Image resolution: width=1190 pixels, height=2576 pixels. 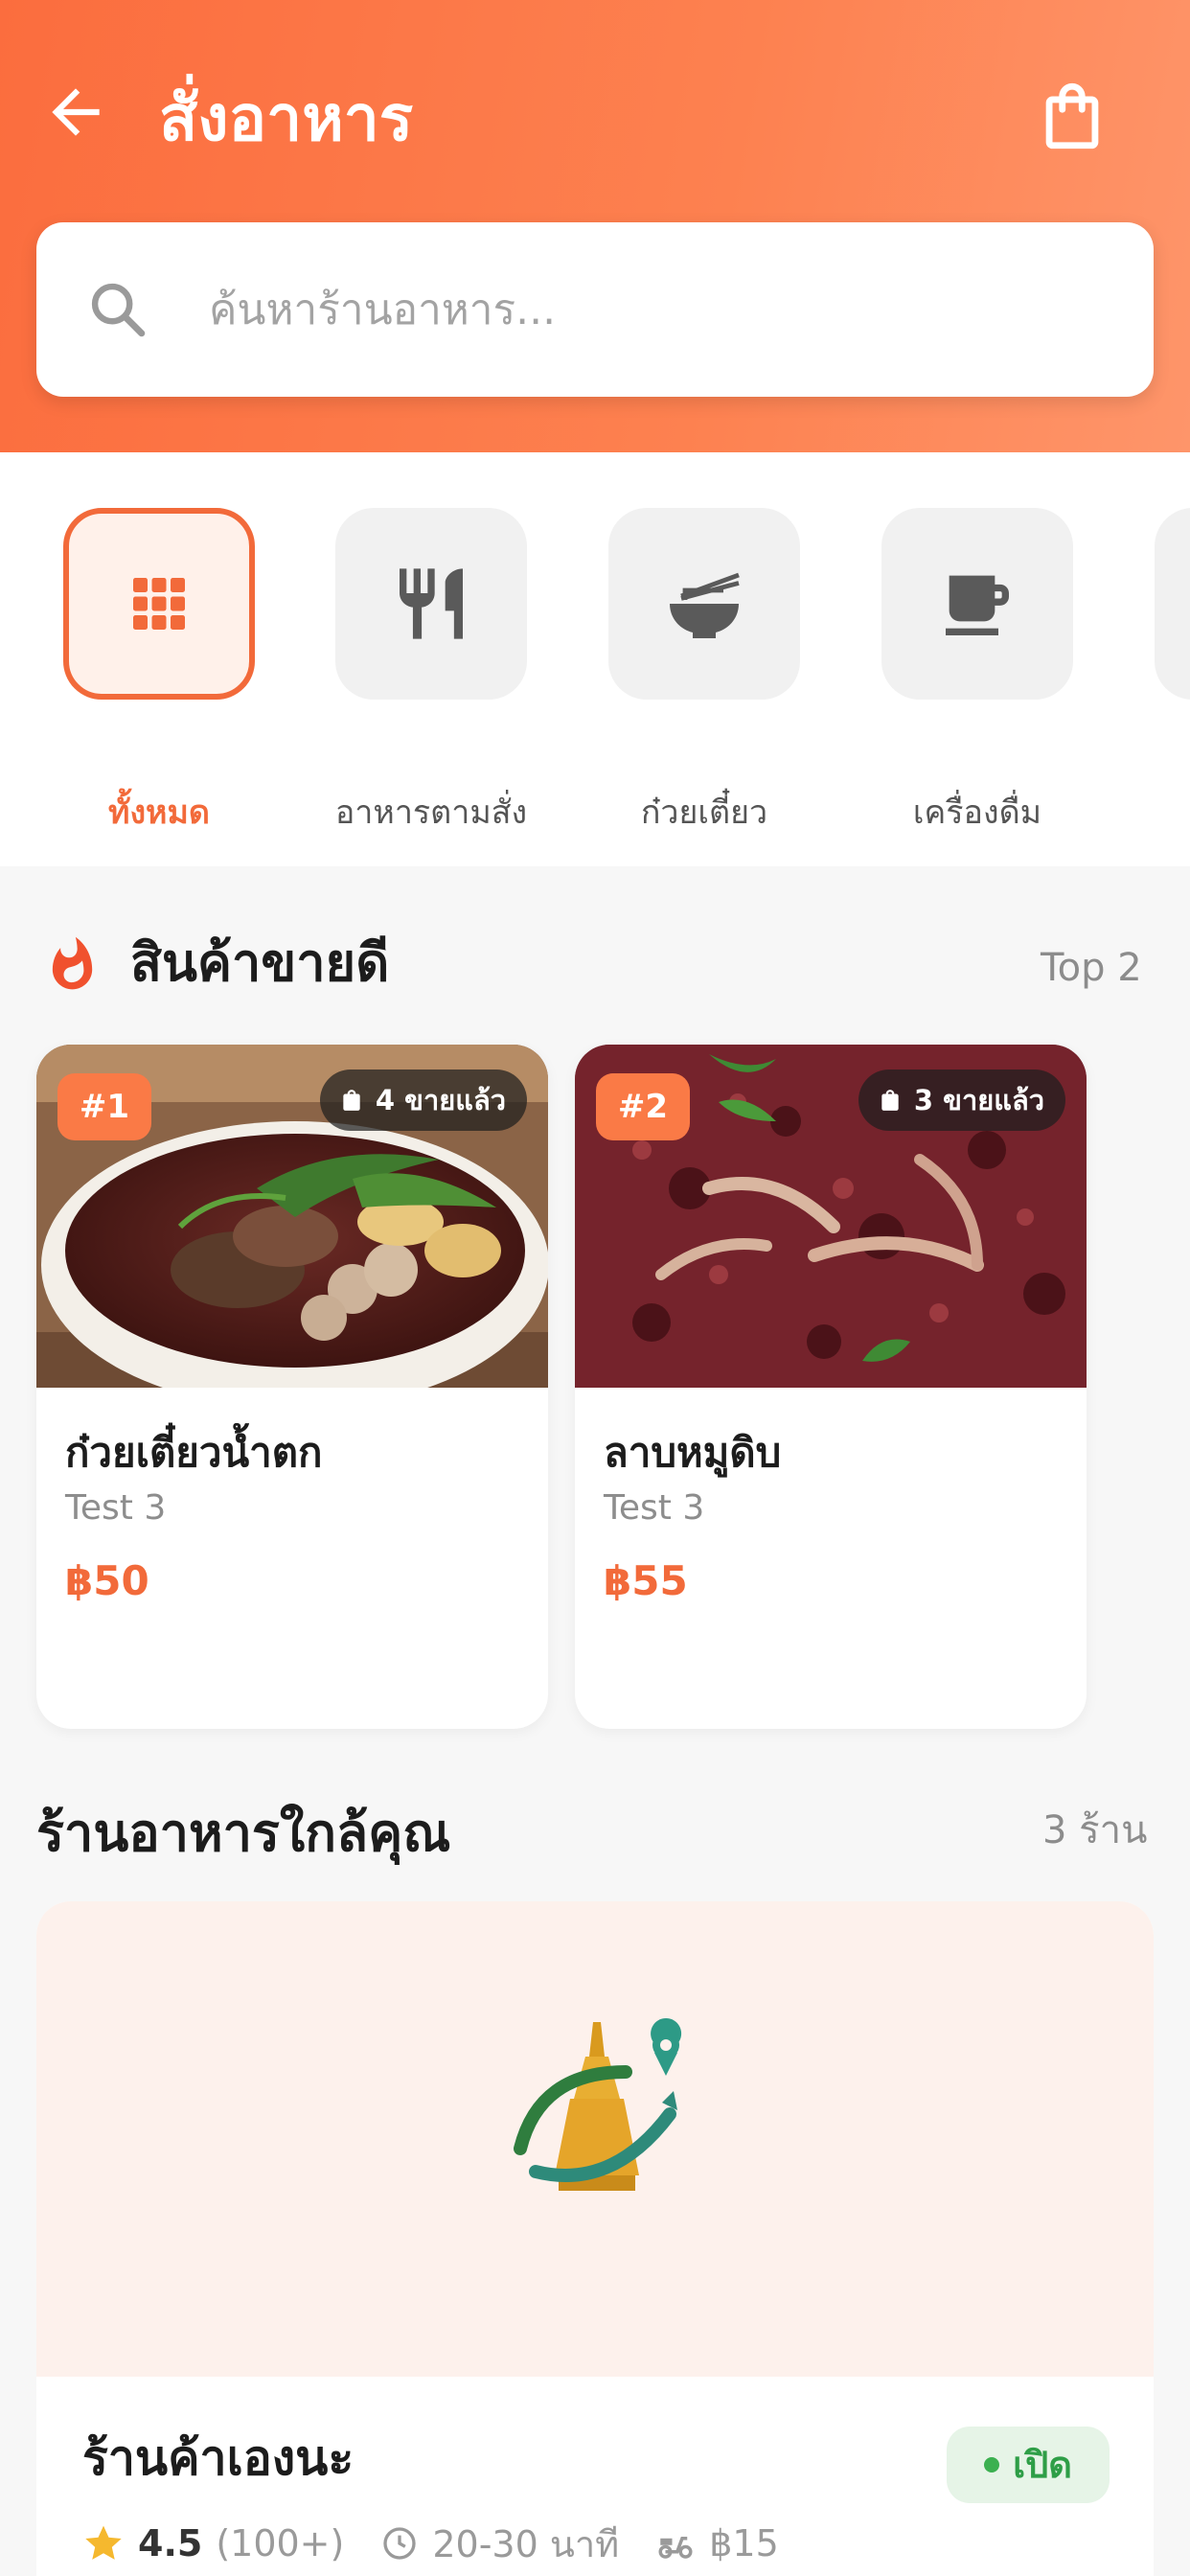 I want to click on rank-badge: #1, so click(x=104, y=1107).